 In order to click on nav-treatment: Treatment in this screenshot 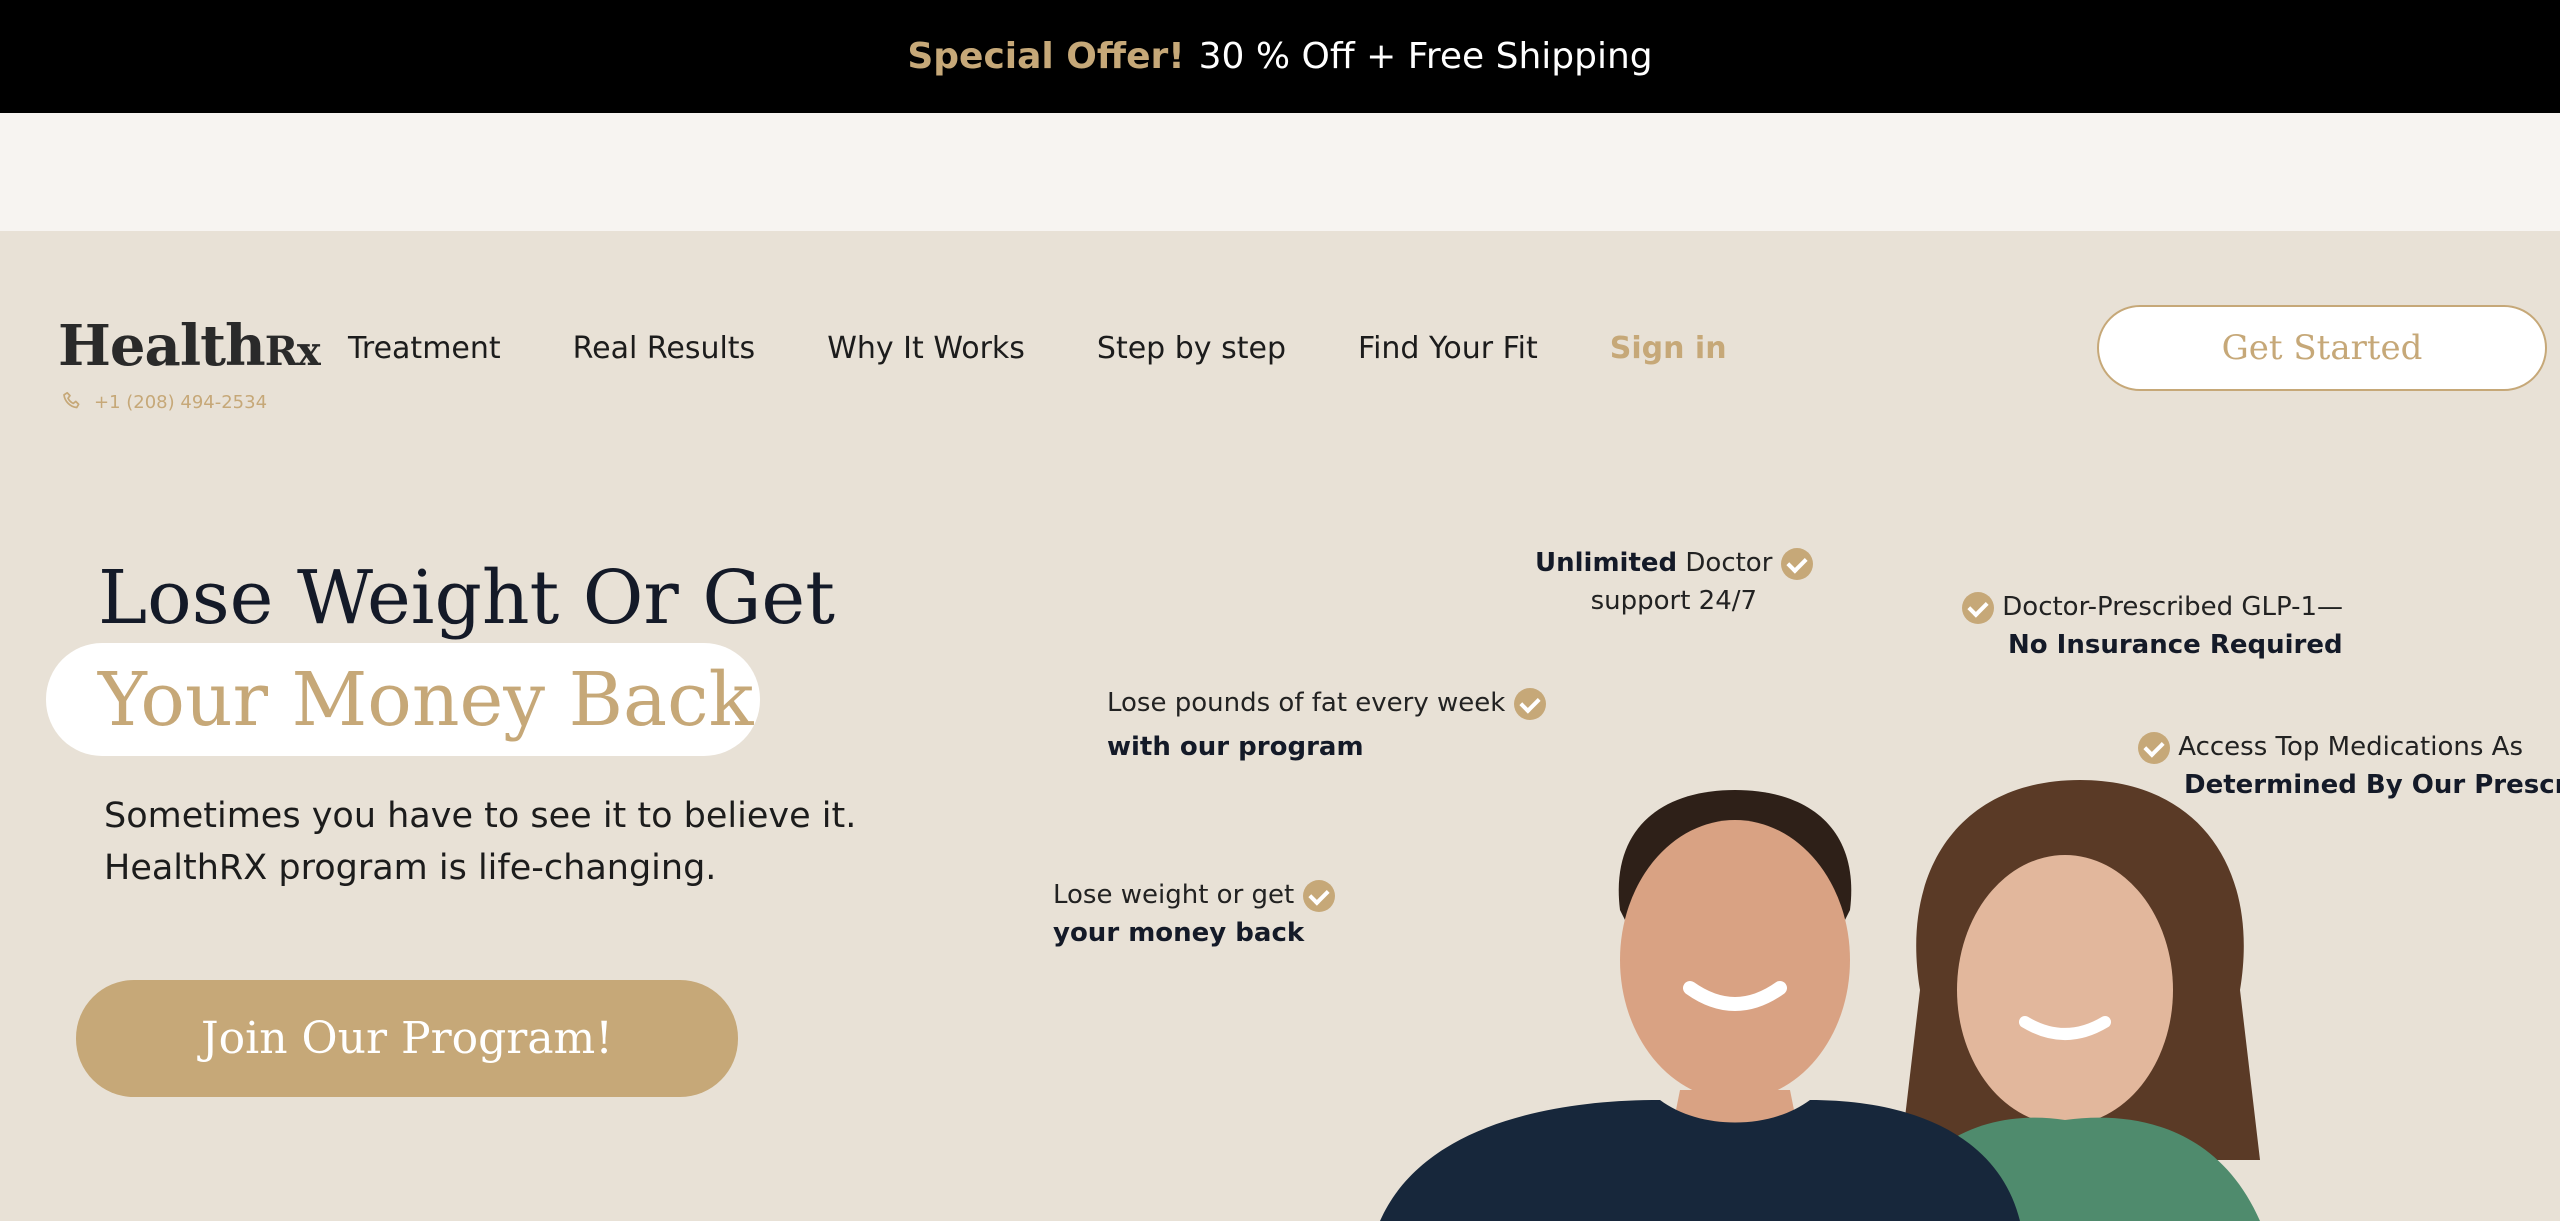, I will do `click(424, 348)`.